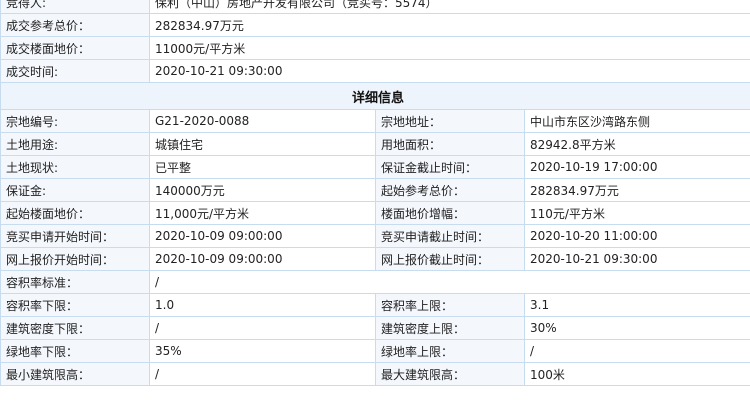  Describe the element at coordinates (75, 305) in the screenshot. I see `plot-ratio-min-label: 容积率下限：` at that location.